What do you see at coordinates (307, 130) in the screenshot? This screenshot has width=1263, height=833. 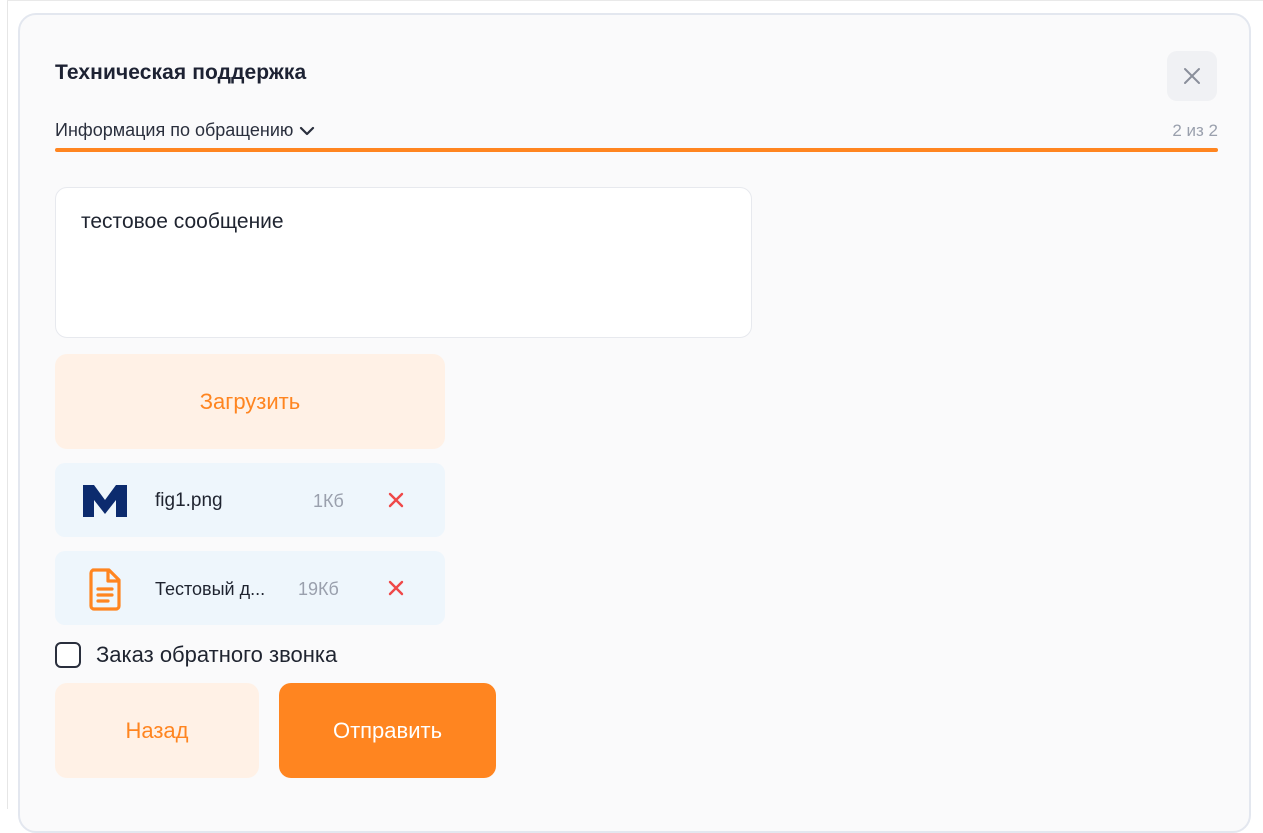 I see `chevron-down-icon` at bounding box center [307, 130].